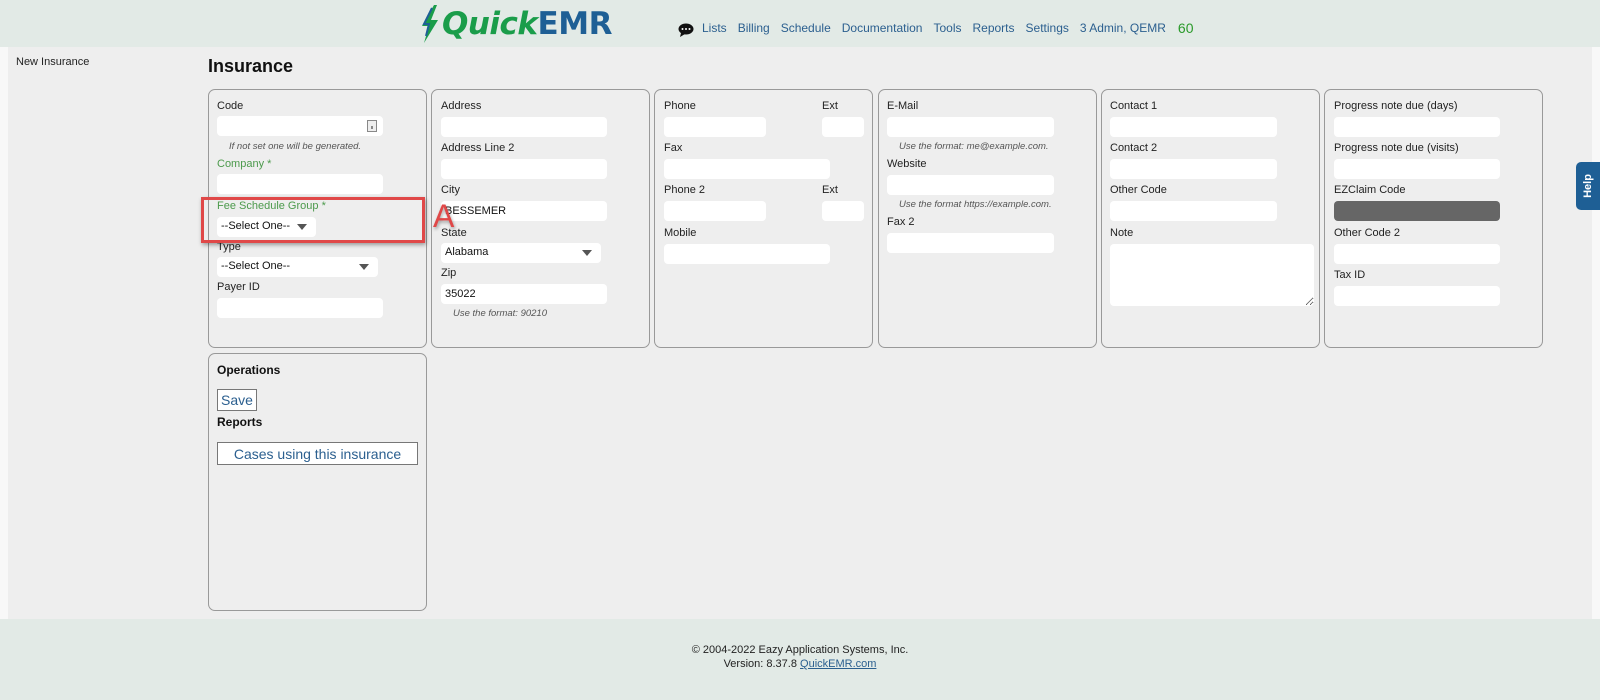  What do you see at coordinates (1417, 169) in the screenshot?
I see `progress-note-visits-input` at bounding box center [1417, 169].